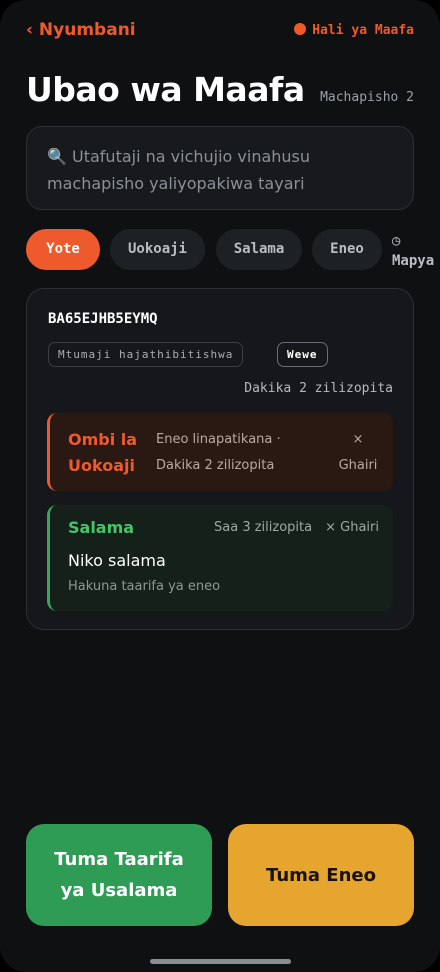 This screenshot has width=440, height=972. I want to click on filter-chip-safe: Salama, so click(259, 249).